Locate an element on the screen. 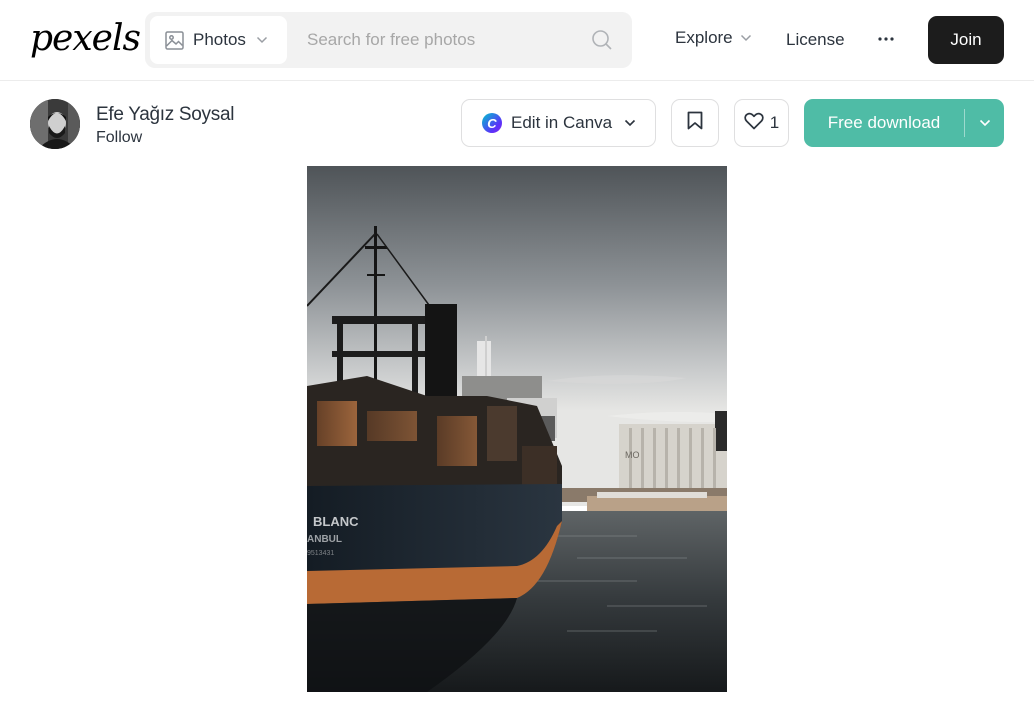 The image size is (1034, 701). explore-label: Explore is located at coordinates (704, 37).